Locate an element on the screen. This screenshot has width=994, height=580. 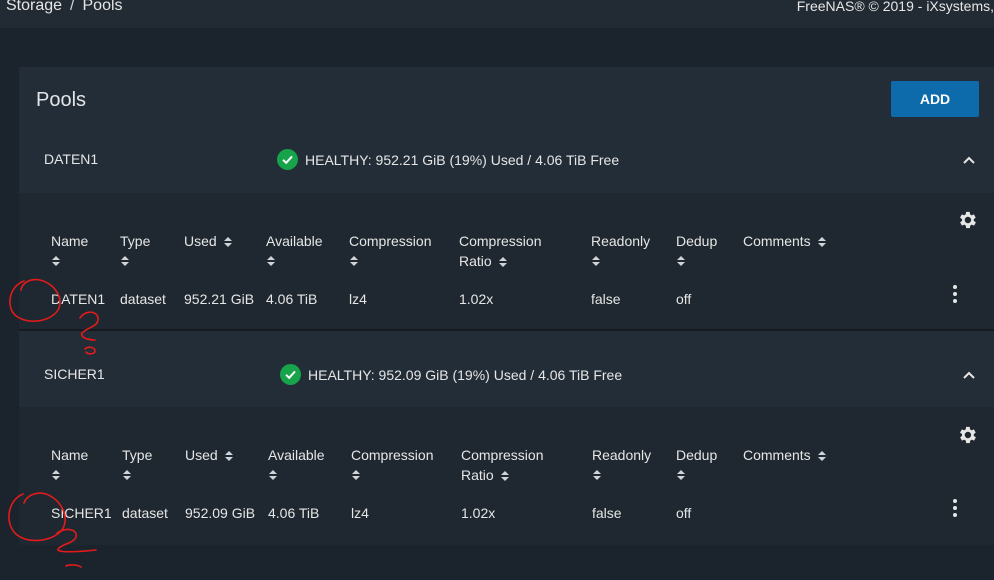
cell-used: 952.09 GiB is located at coordinates (220, 513).